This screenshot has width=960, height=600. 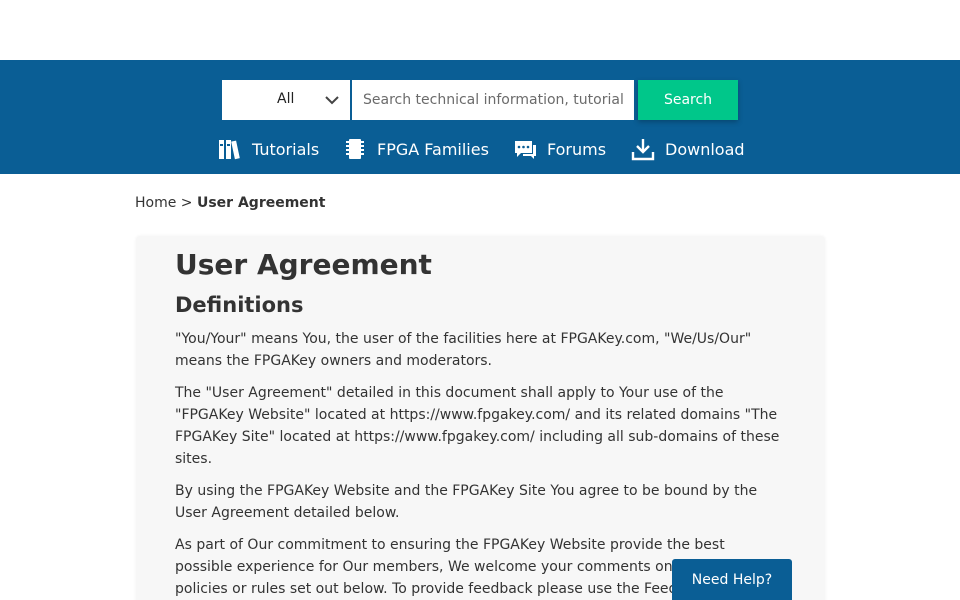 I want to click on nav-forums: Forums, so click(x=559, y=149).